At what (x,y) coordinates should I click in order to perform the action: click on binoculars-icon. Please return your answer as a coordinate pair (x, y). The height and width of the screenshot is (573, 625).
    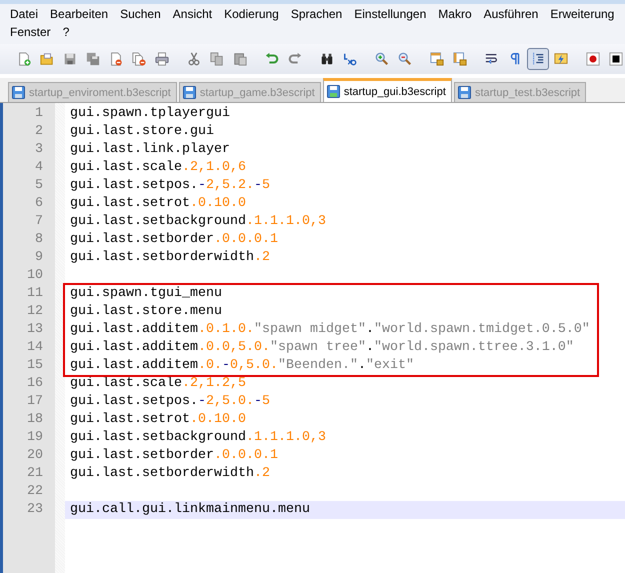
    Looking at the image, I should click on (327, 59).